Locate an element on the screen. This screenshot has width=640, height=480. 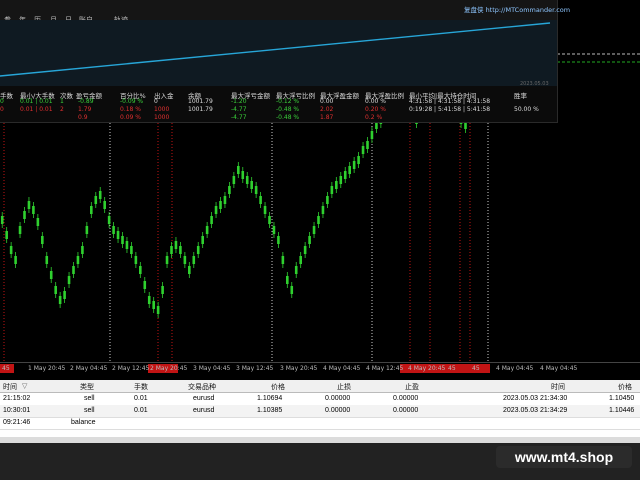
axis-label: 2 May 12:45 is located at coordinates (131, 368).